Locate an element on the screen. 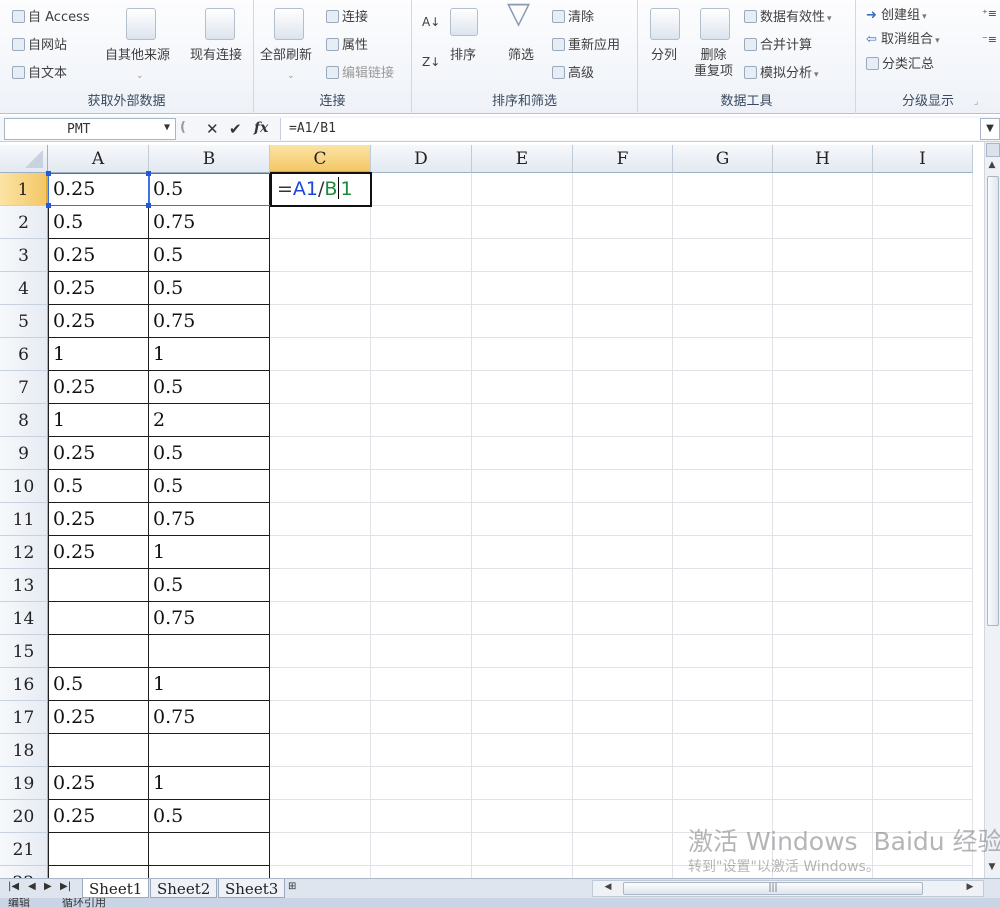  scroll-right-icon: ▶ is located at coordinates (970, 887).